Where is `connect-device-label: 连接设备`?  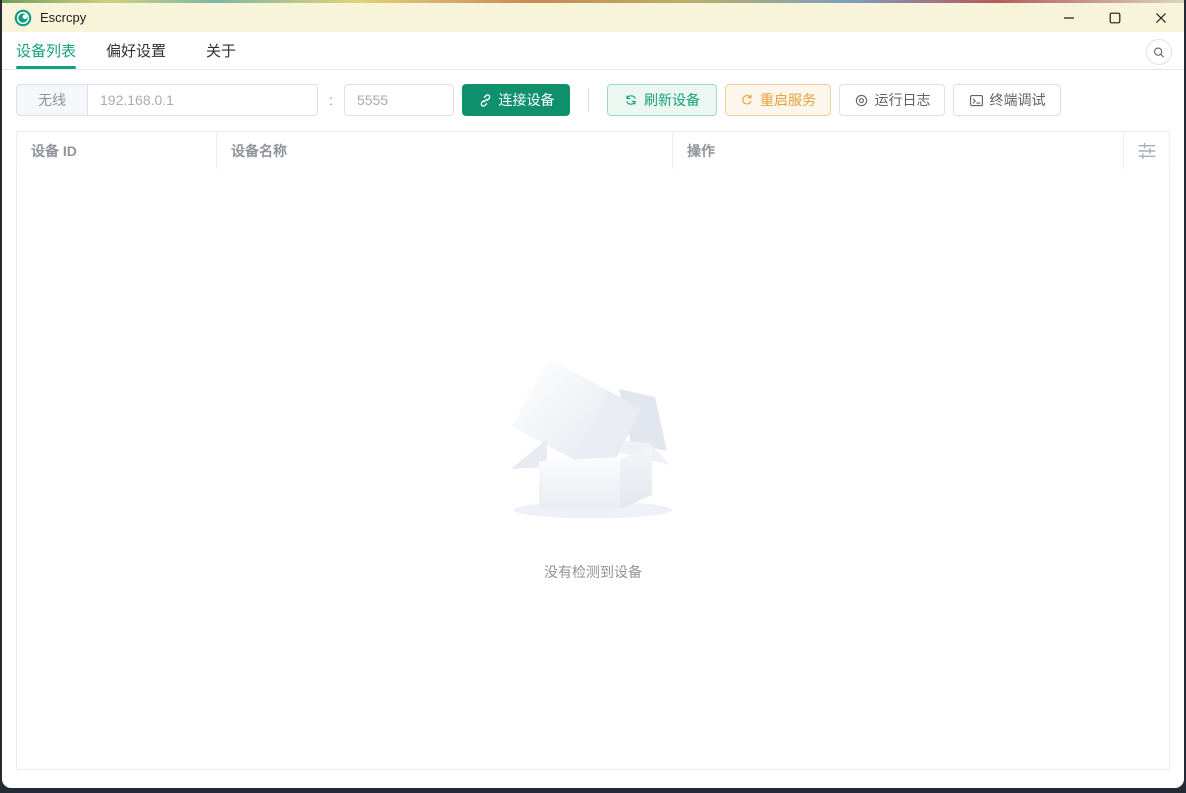 connect-device-label: 连接设备 is located at coordinates (526, 100).